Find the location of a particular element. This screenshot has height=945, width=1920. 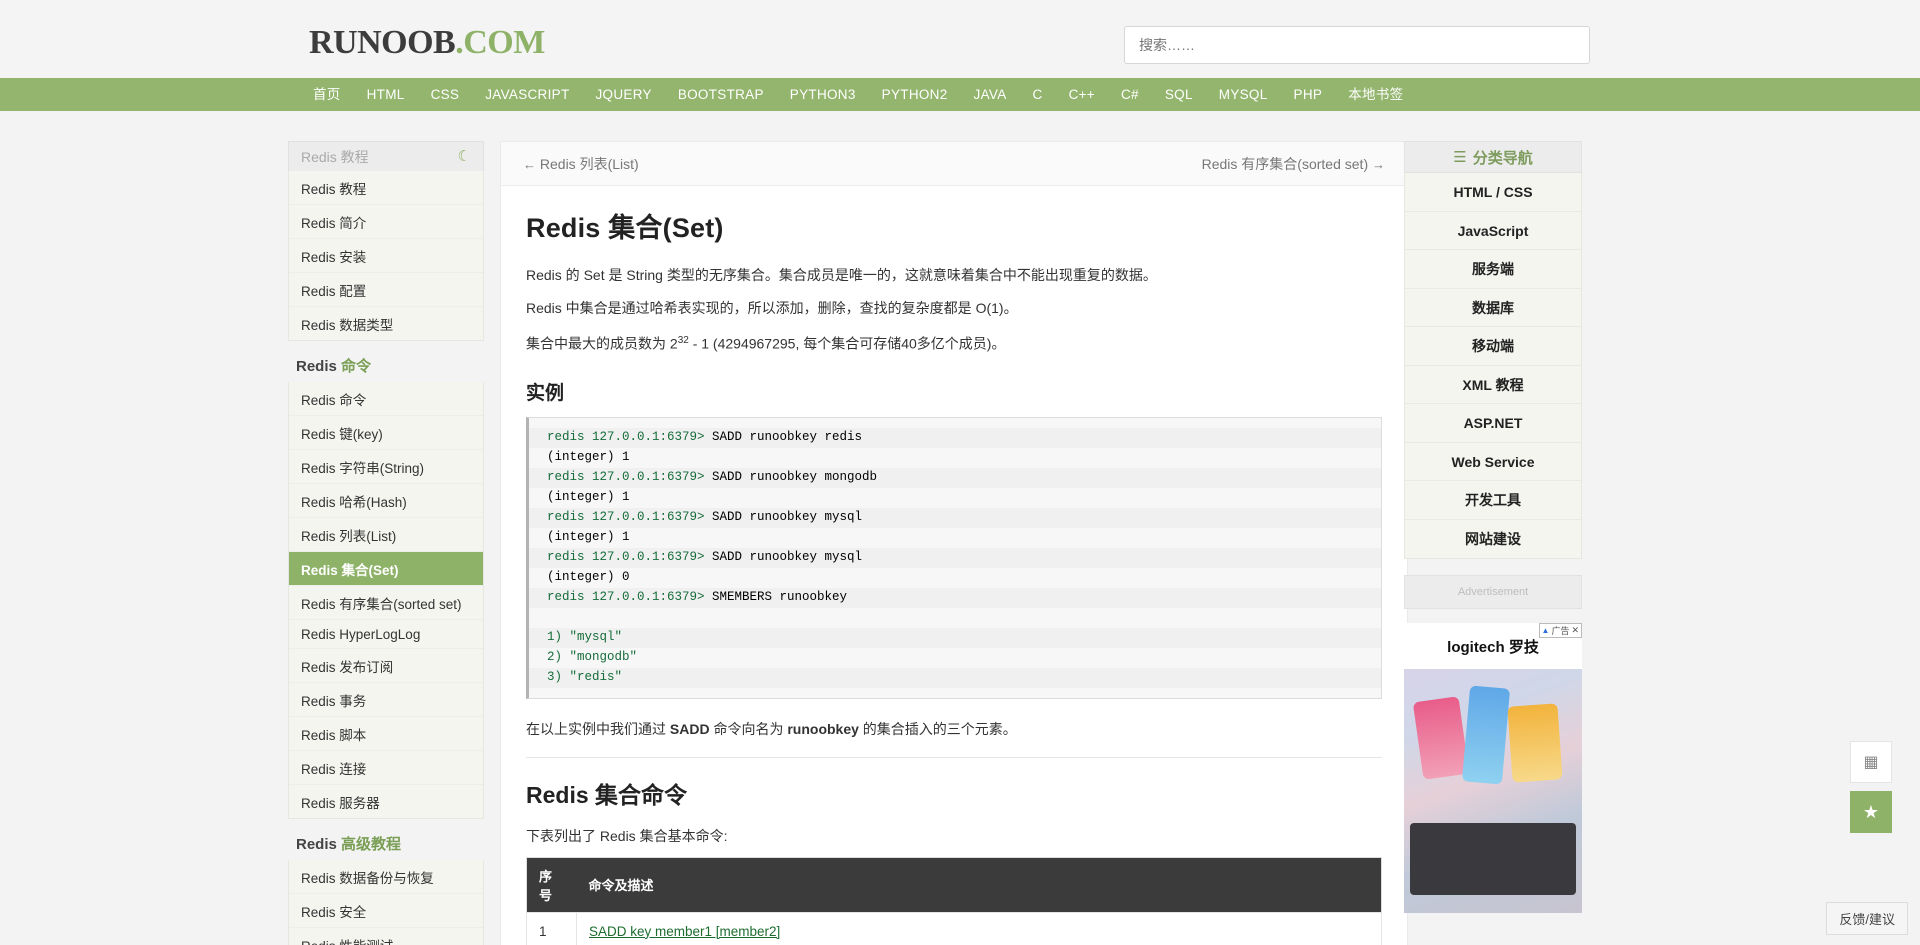

code-line: 1) "mysql" is located at coordinates (955, 637).